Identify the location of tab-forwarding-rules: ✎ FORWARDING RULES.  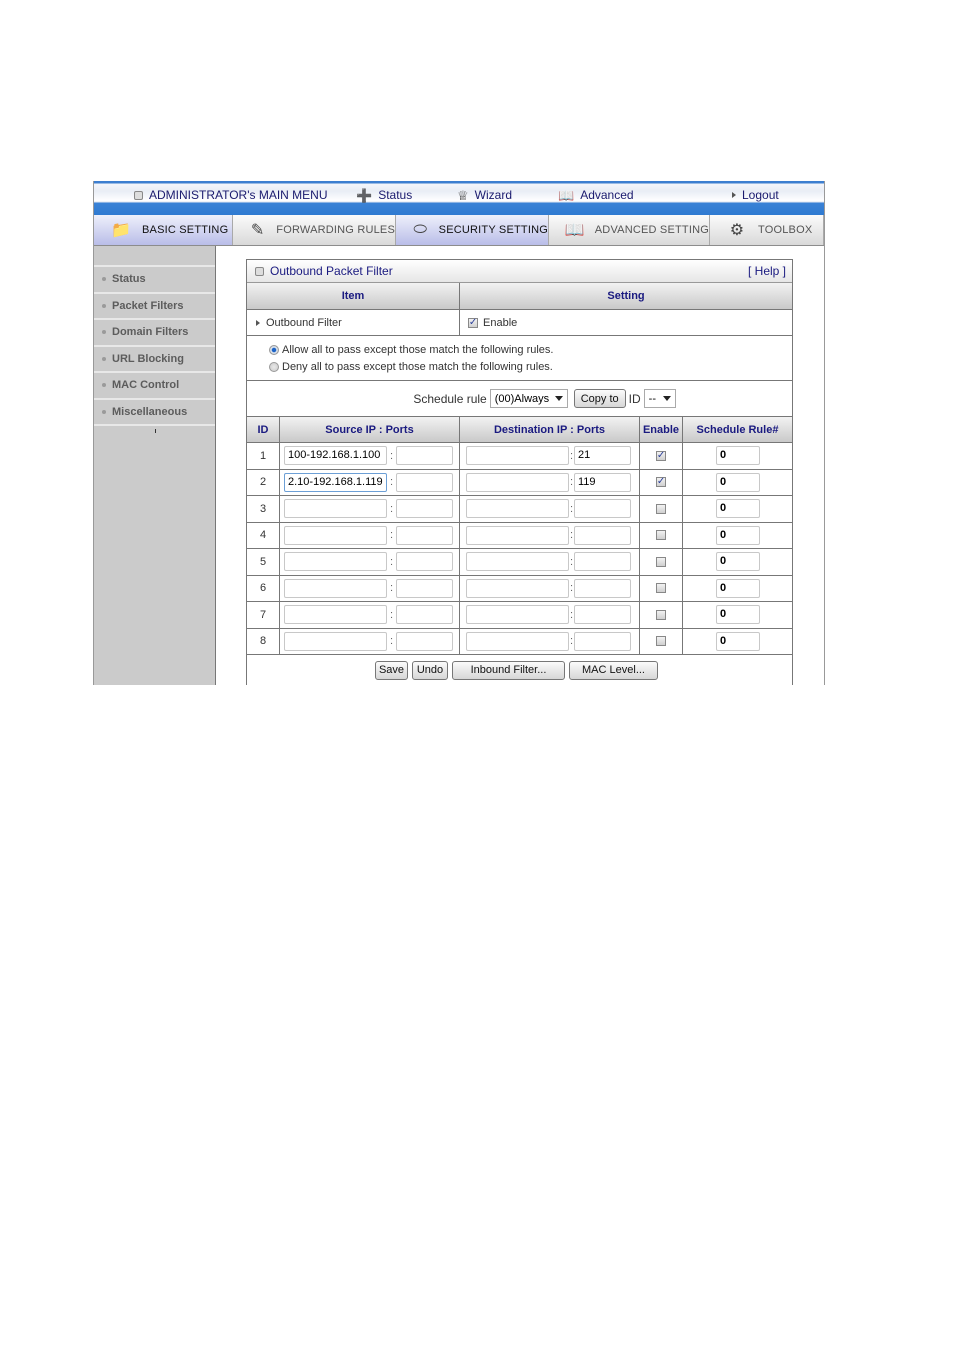
(314, 230).